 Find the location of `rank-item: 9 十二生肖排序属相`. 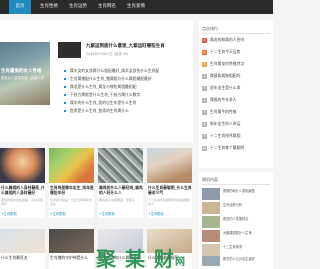

rank-item: 9 十二生肖排序属相 is located at coordinates (237, 136).